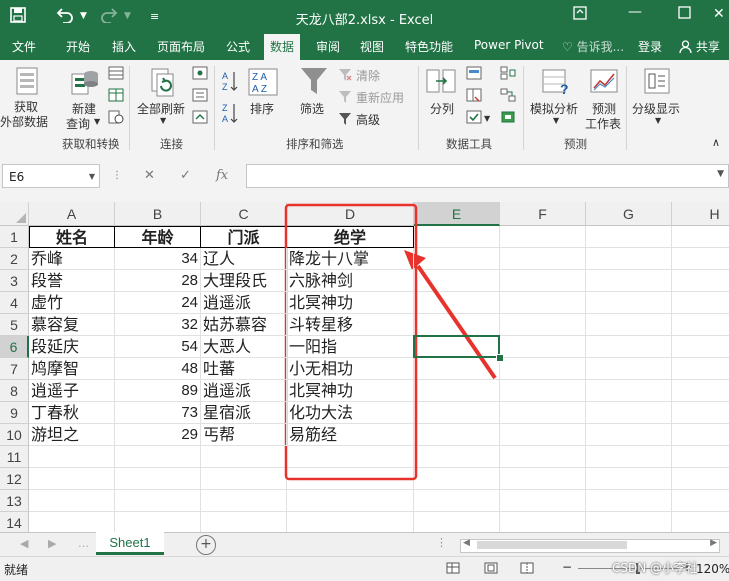 This screenshot has height=581, width=729. Describe the element at coordinates (700, 325) in the screenshot. I see `cell-h5` at that location.